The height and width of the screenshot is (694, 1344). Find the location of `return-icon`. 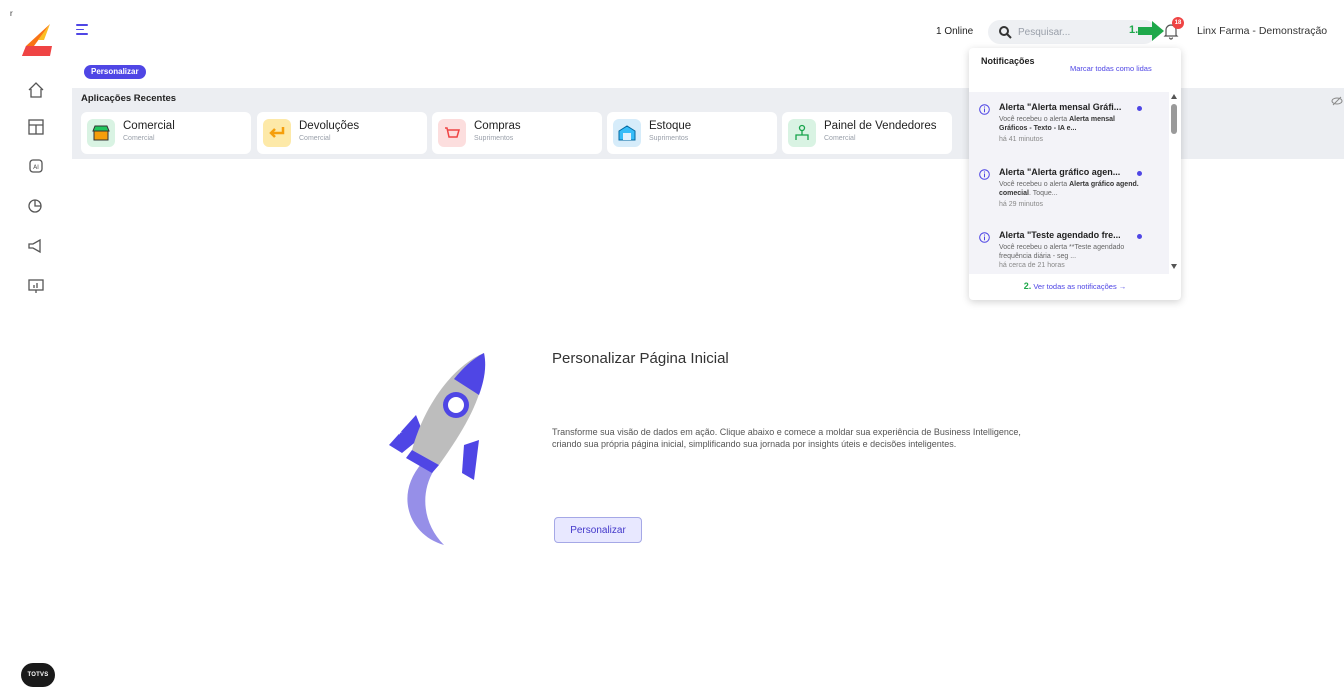

return-icon is located at coordinates (277, 133).